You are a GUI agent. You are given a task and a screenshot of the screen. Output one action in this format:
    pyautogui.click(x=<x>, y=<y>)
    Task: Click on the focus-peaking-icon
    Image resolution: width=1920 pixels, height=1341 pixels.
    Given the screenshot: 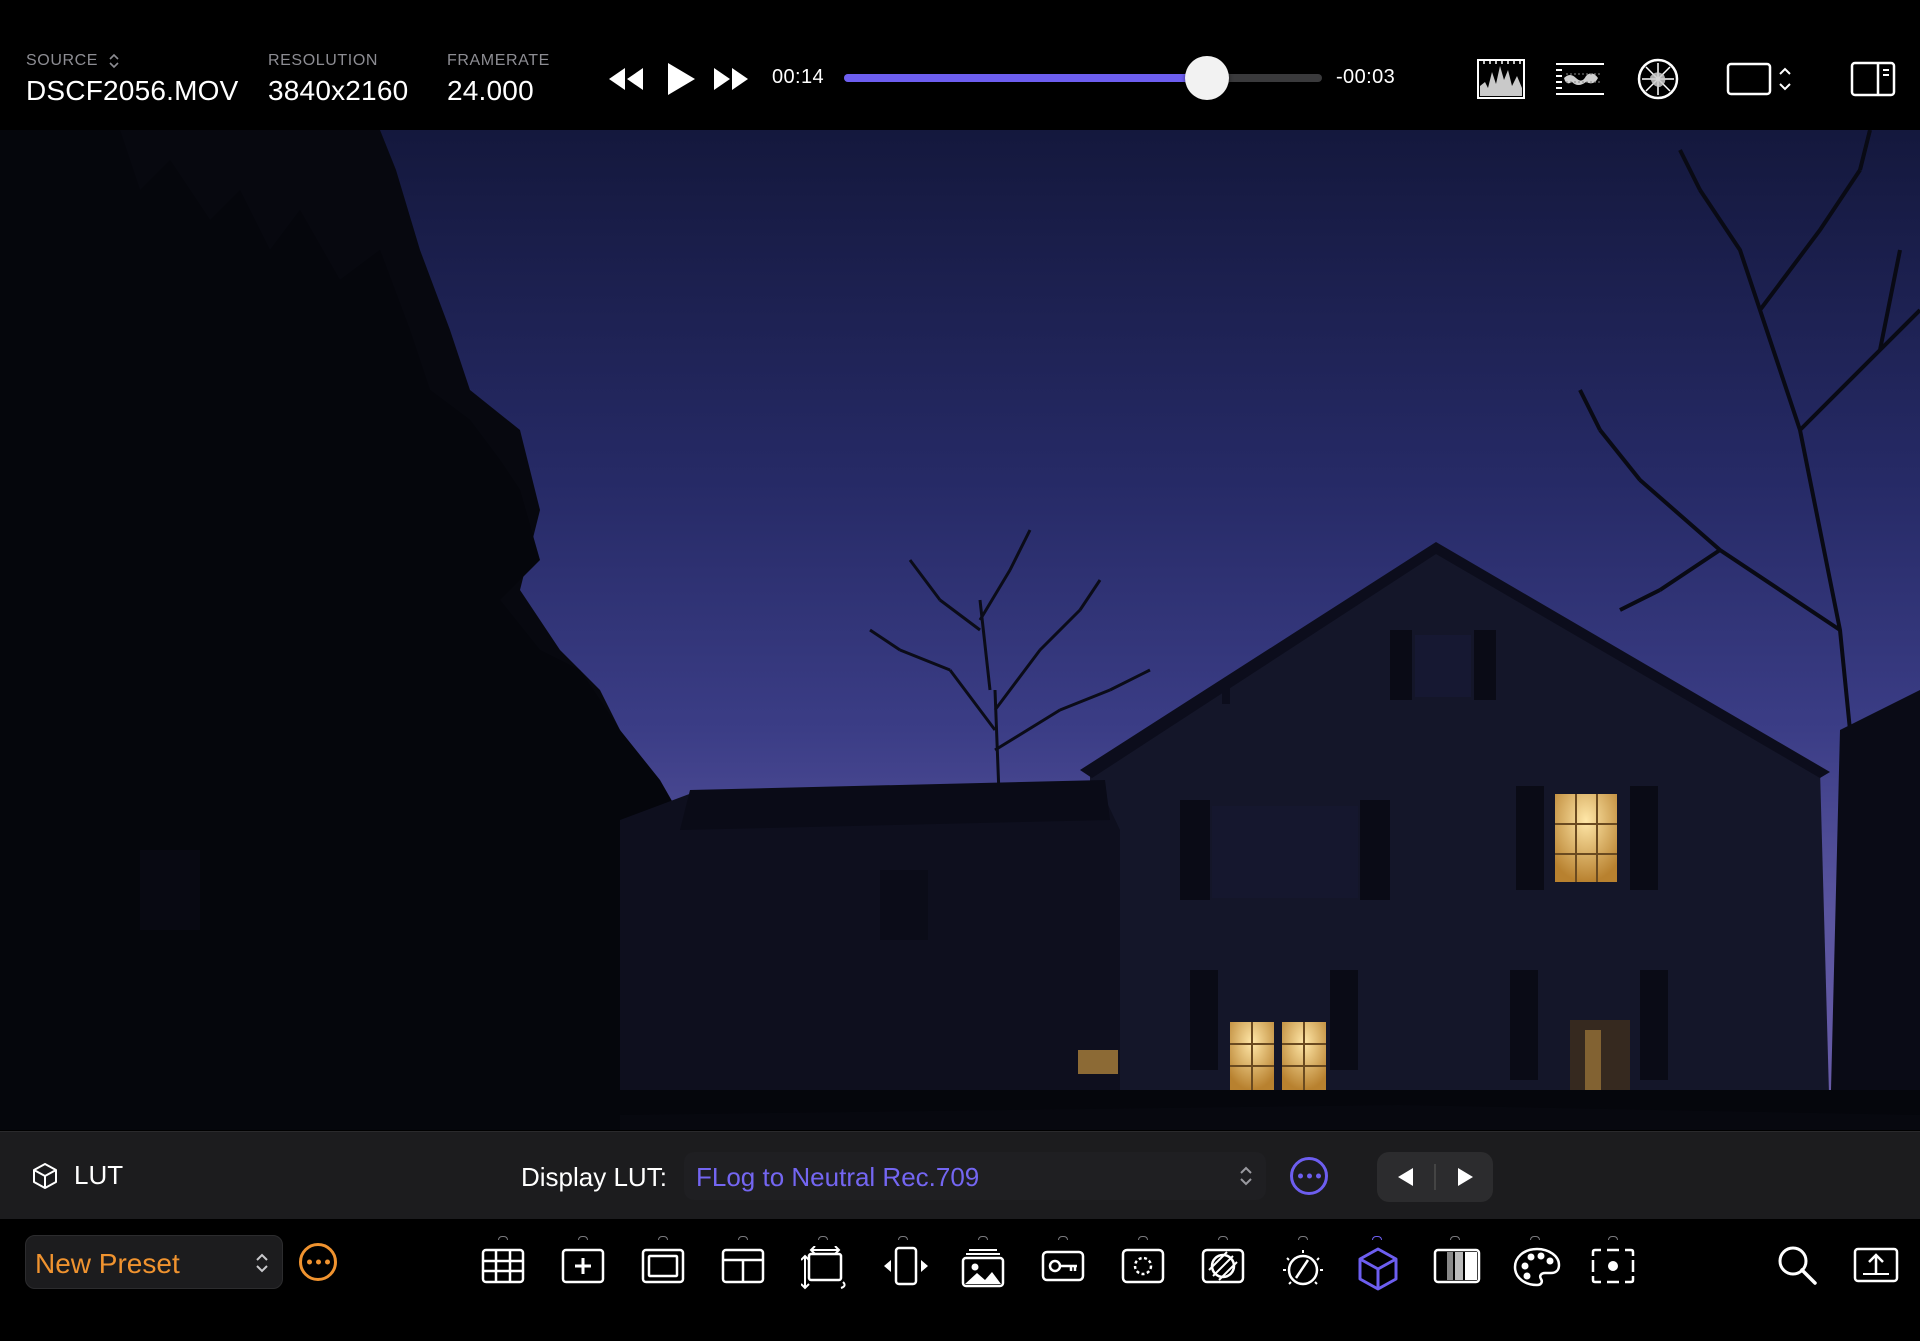 What is the action you would take?
    pyautogui.click(x=1143, y=1266)
    